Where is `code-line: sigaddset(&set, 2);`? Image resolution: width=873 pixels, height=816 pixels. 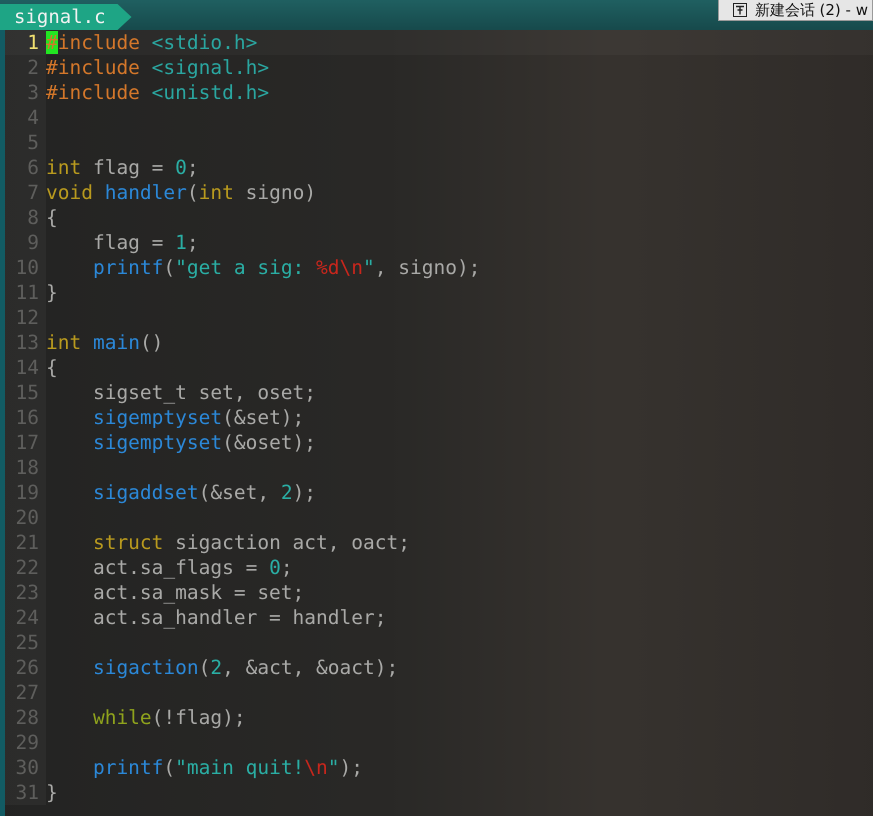 code-line: sigaddset(&set, 2); is located at coordinates (204, 492).